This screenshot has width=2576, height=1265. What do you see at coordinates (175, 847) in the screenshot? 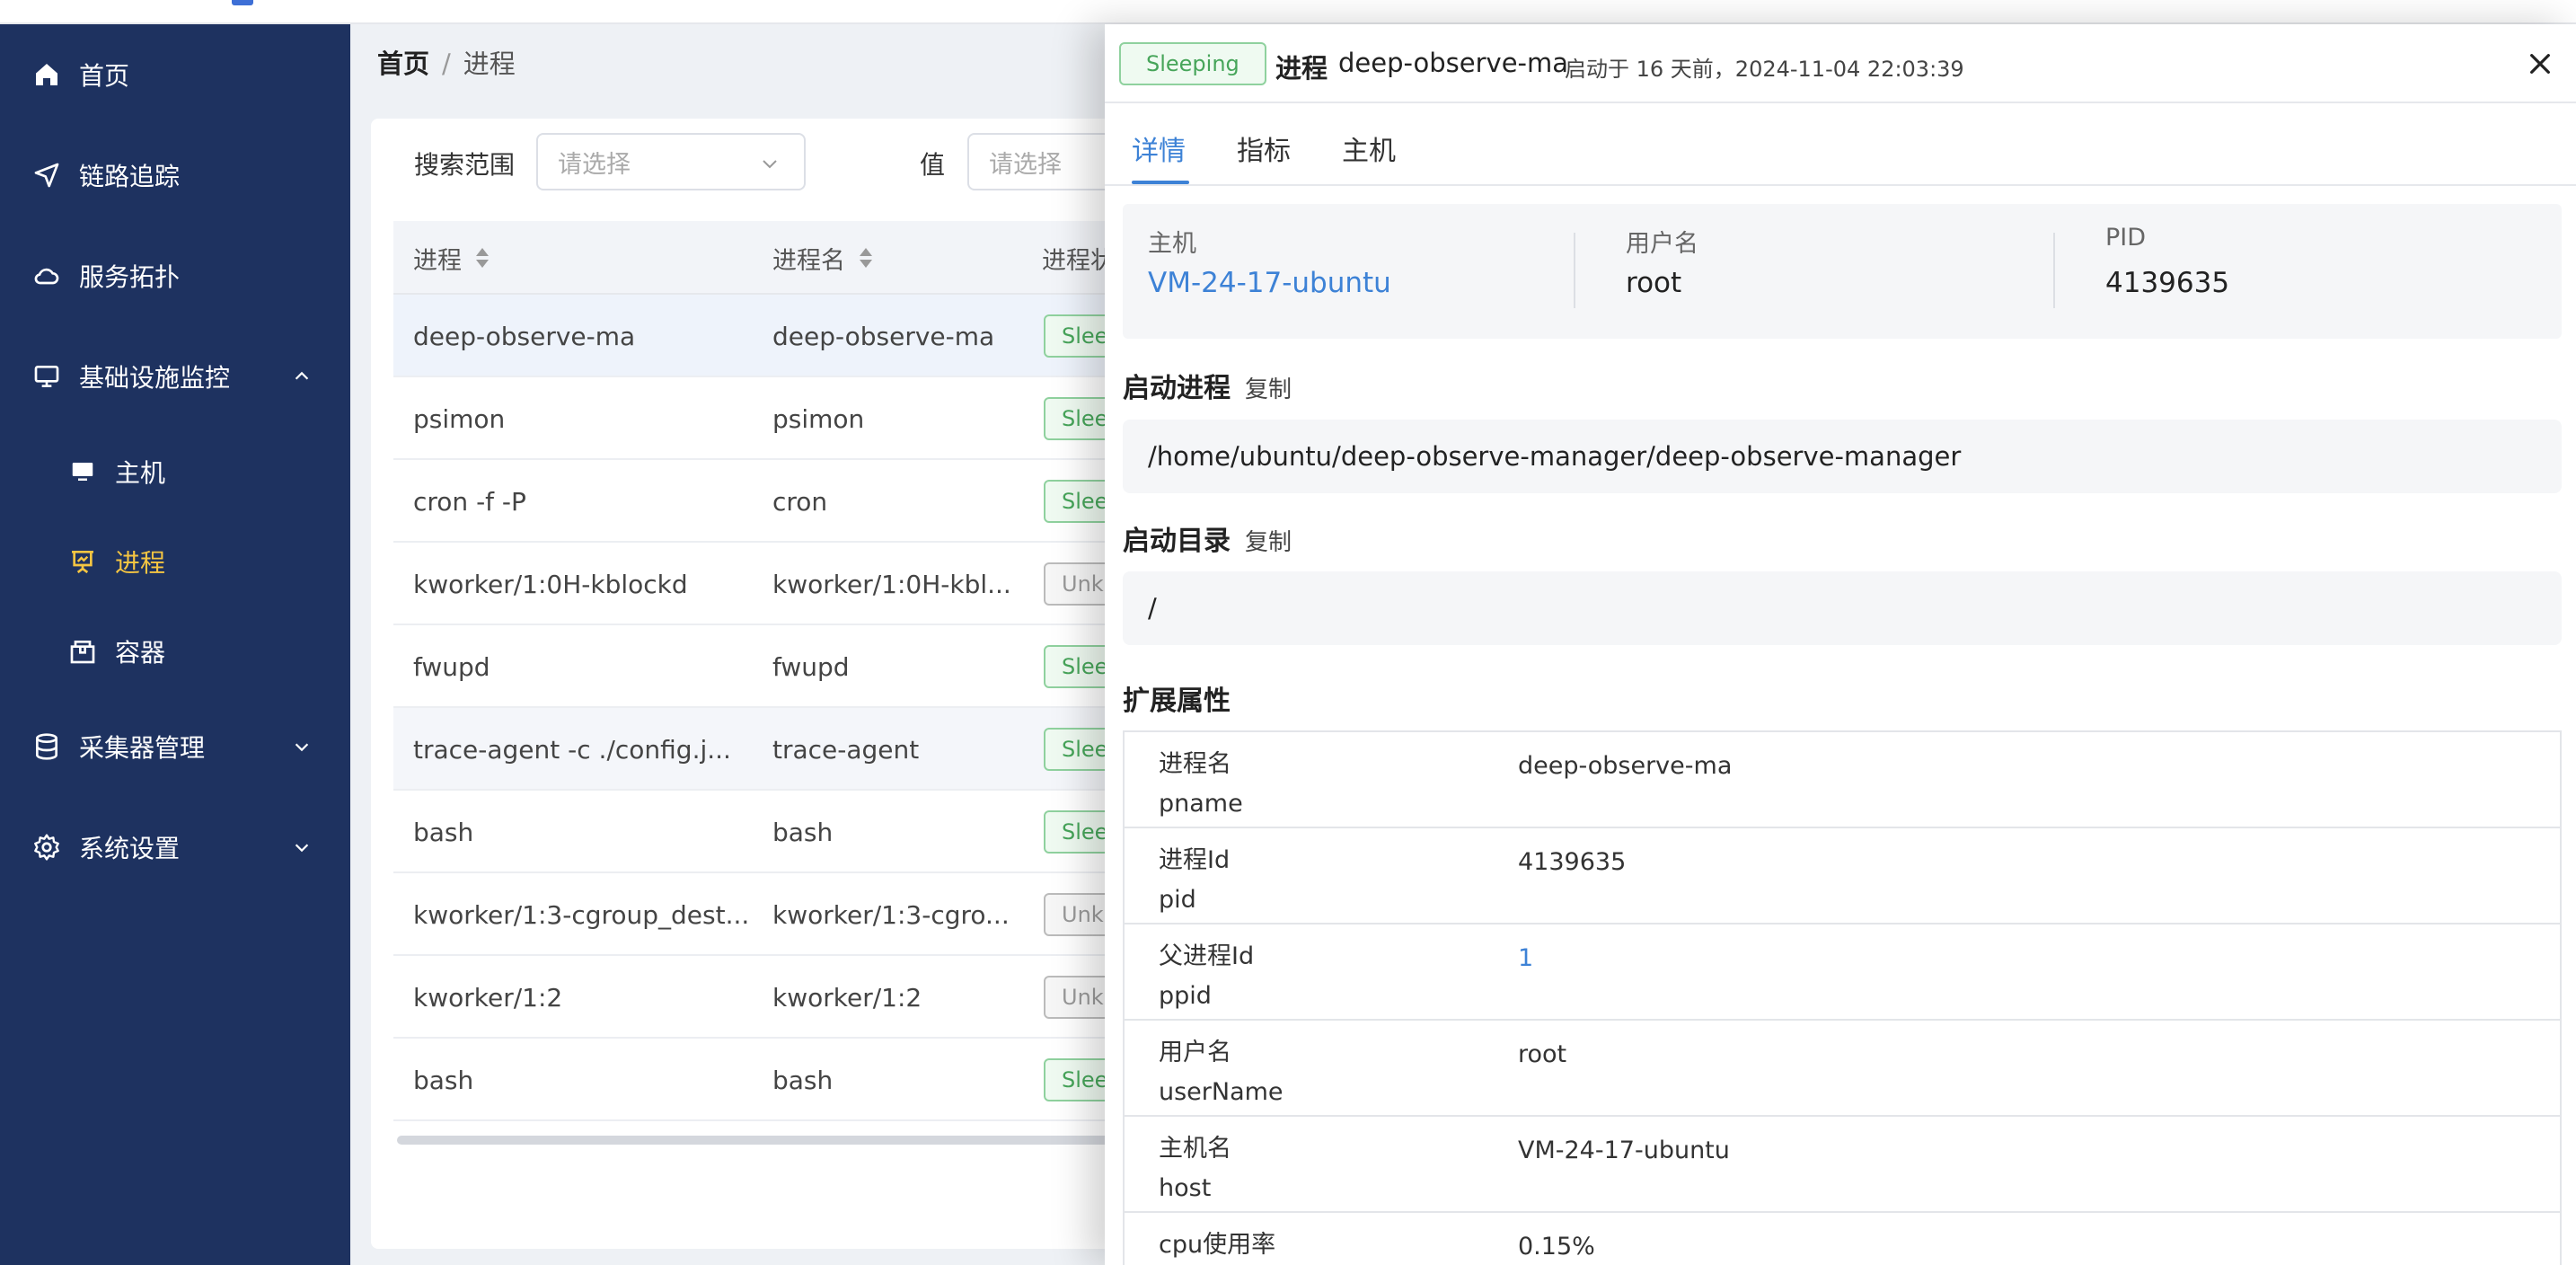
I see `sidebar-item-settings: 系统设置` at bounding box center [175, 847].